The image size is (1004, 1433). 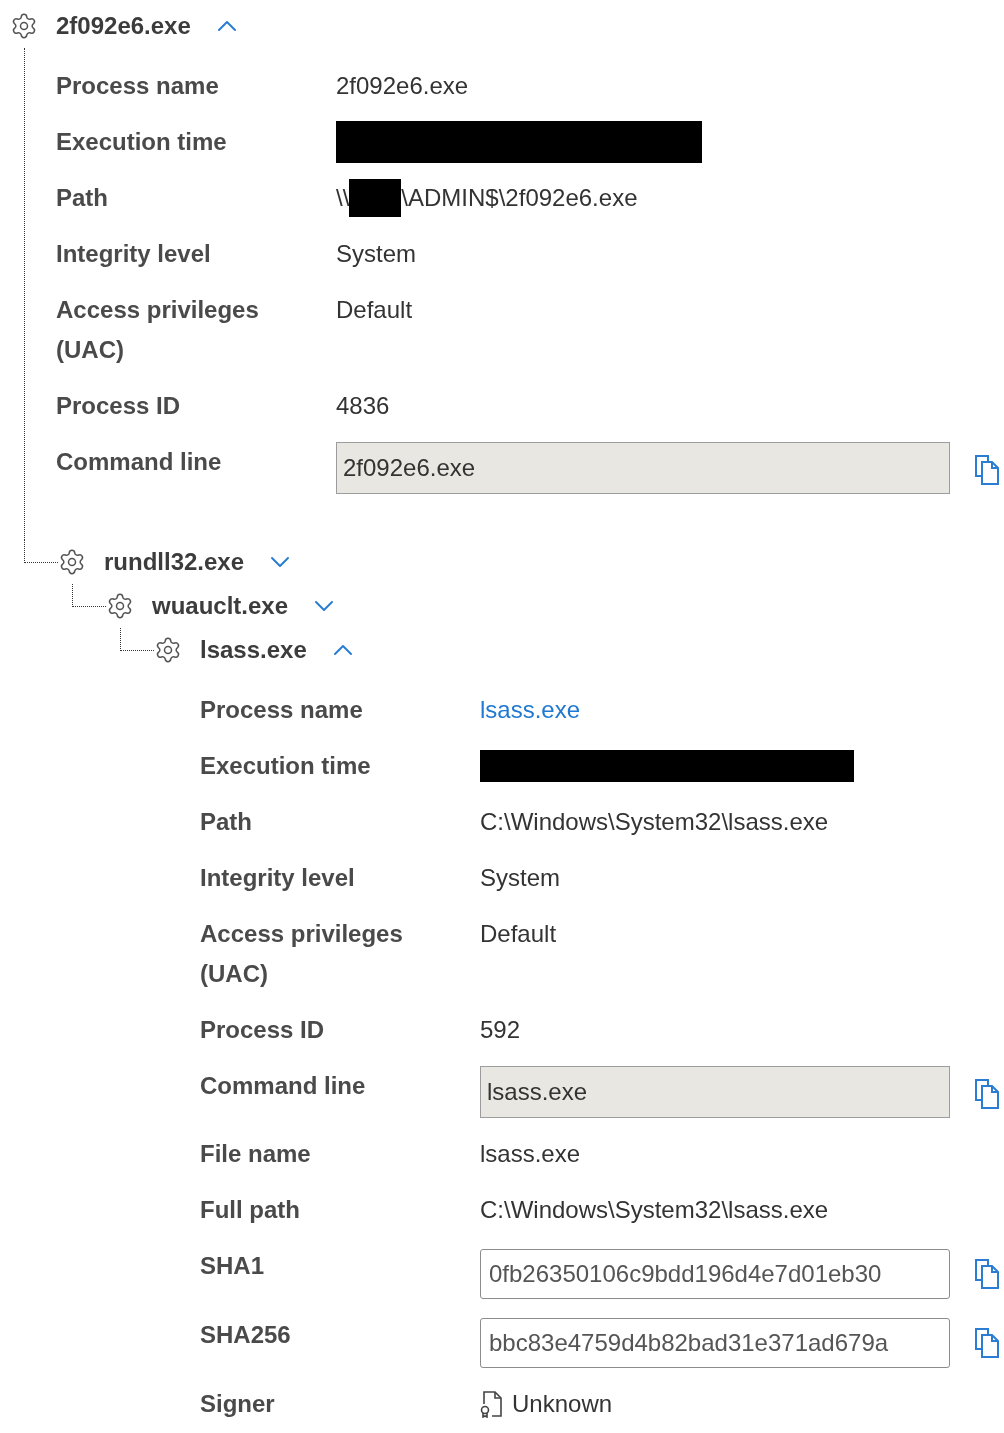 What do you see at coordinates (253, 650) in the screenshot?
I see `process-name: lsass.exe` at bounding box center [253, 650].